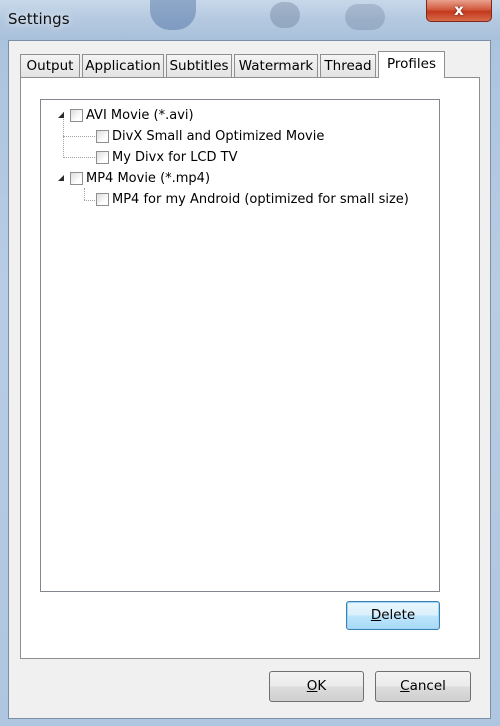 The width and height of the screenshot is (500, 726). I want to click on accelerator-key: C, so click(405, 686).